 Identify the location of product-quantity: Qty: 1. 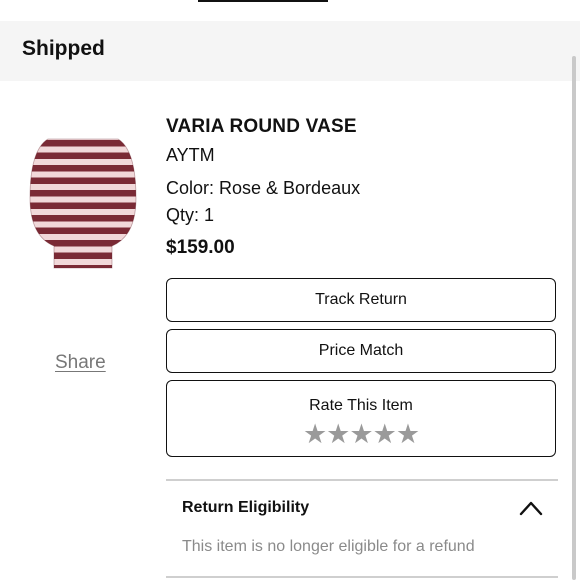
(190, 215).